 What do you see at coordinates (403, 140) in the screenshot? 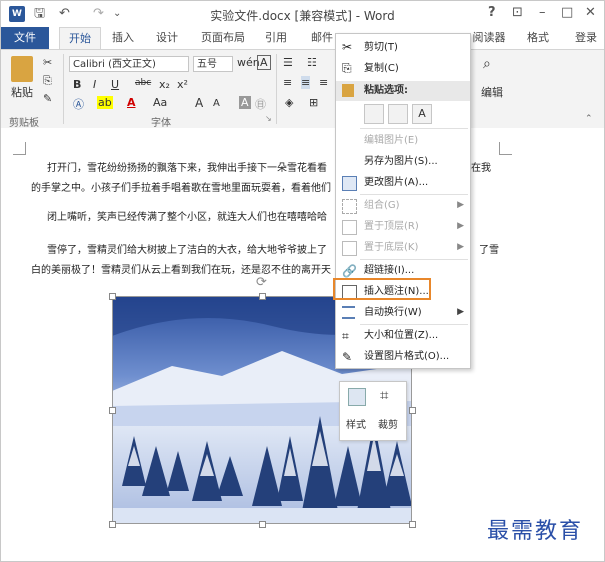
I see `menu-item-edit-picture: 编辑图片(E)` at bounding box center [403, 140].